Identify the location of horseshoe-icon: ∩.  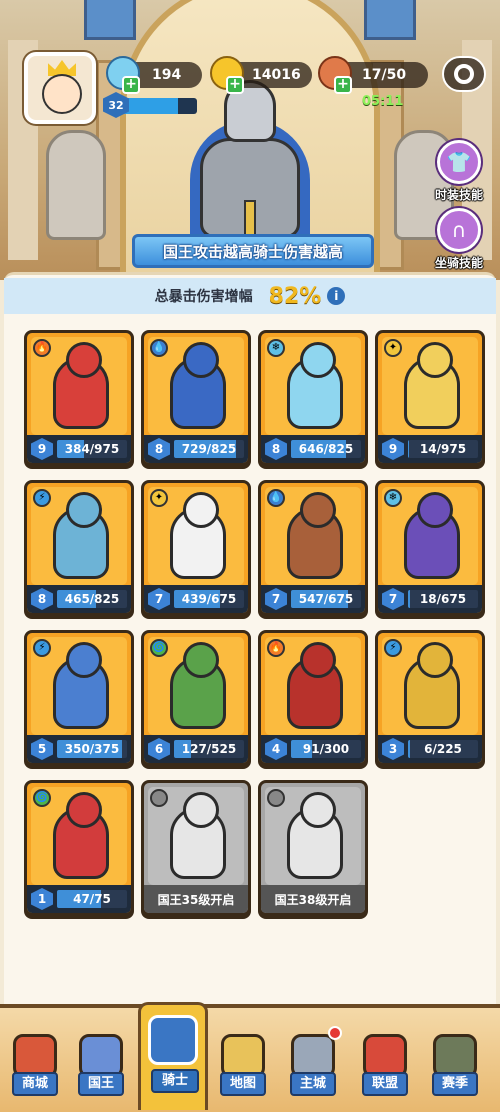
(459, 230).